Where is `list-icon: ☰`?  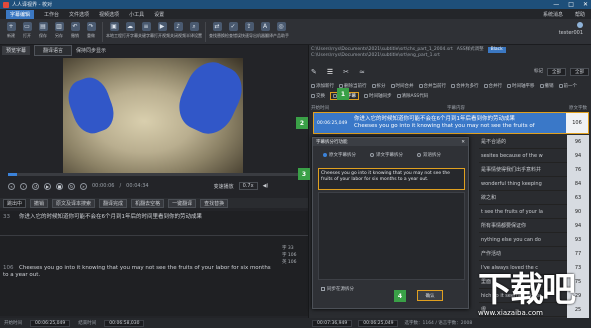 list-icon: ☰ is located at coordinates (330, 72).